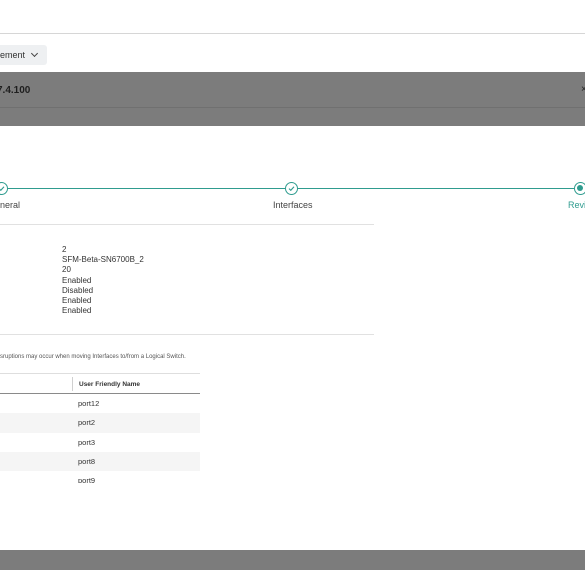 This screenshot has height=570, width=585. I want to click on user-friendly-name-cell: port9, so click(87, 479).